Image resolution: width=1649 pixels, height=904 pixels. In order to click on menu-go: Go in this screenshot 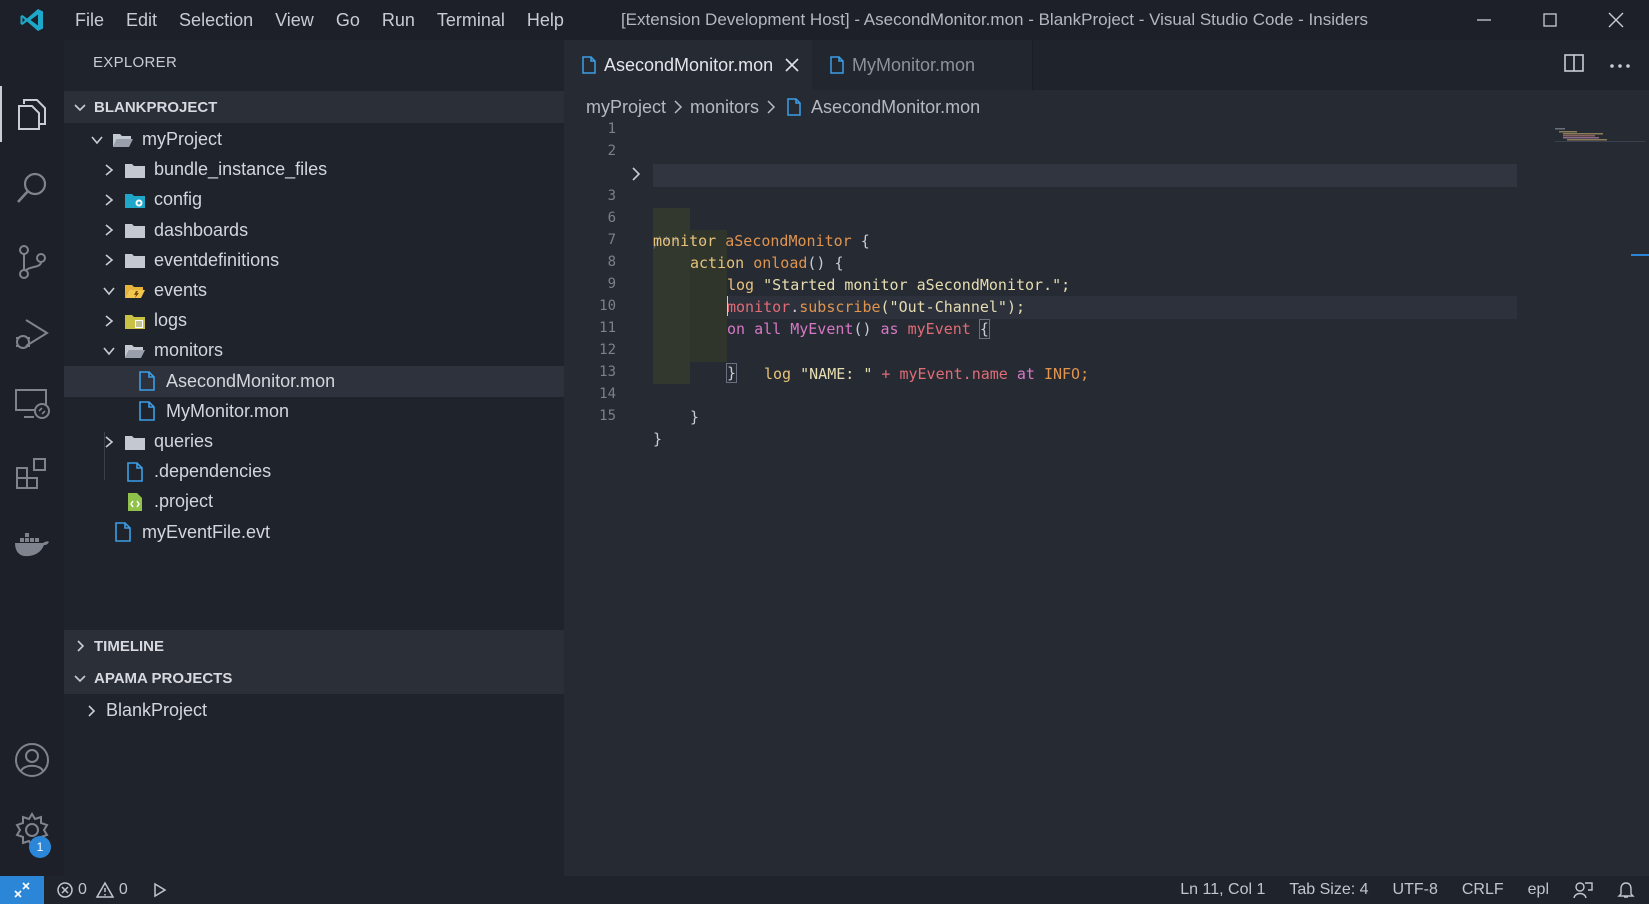, I will do `click(348, 20)`.